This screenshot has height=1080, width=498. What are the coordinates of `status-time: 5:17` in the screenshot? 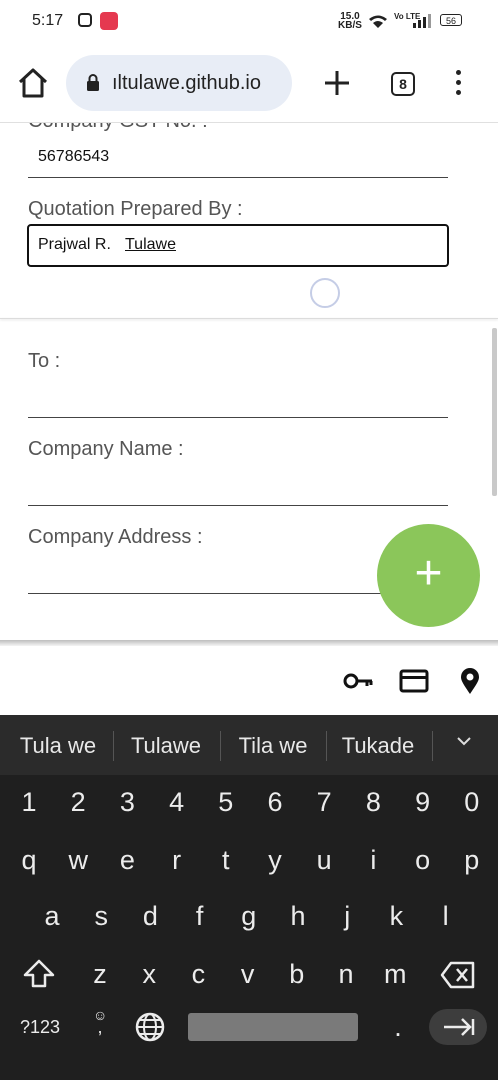 It's located at (48, 20).